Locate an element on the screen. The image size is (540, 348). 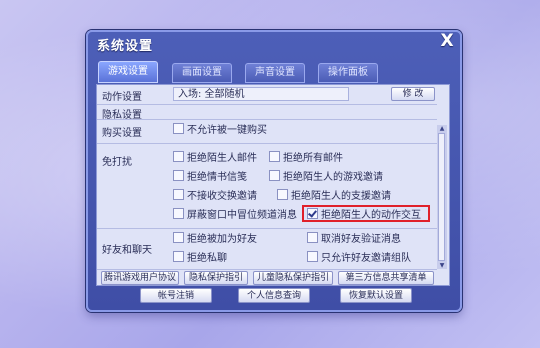
checkbox-block-channel-messages: 屏蔽窗口中冒位频道消息 is located at coordinates (235, 215).